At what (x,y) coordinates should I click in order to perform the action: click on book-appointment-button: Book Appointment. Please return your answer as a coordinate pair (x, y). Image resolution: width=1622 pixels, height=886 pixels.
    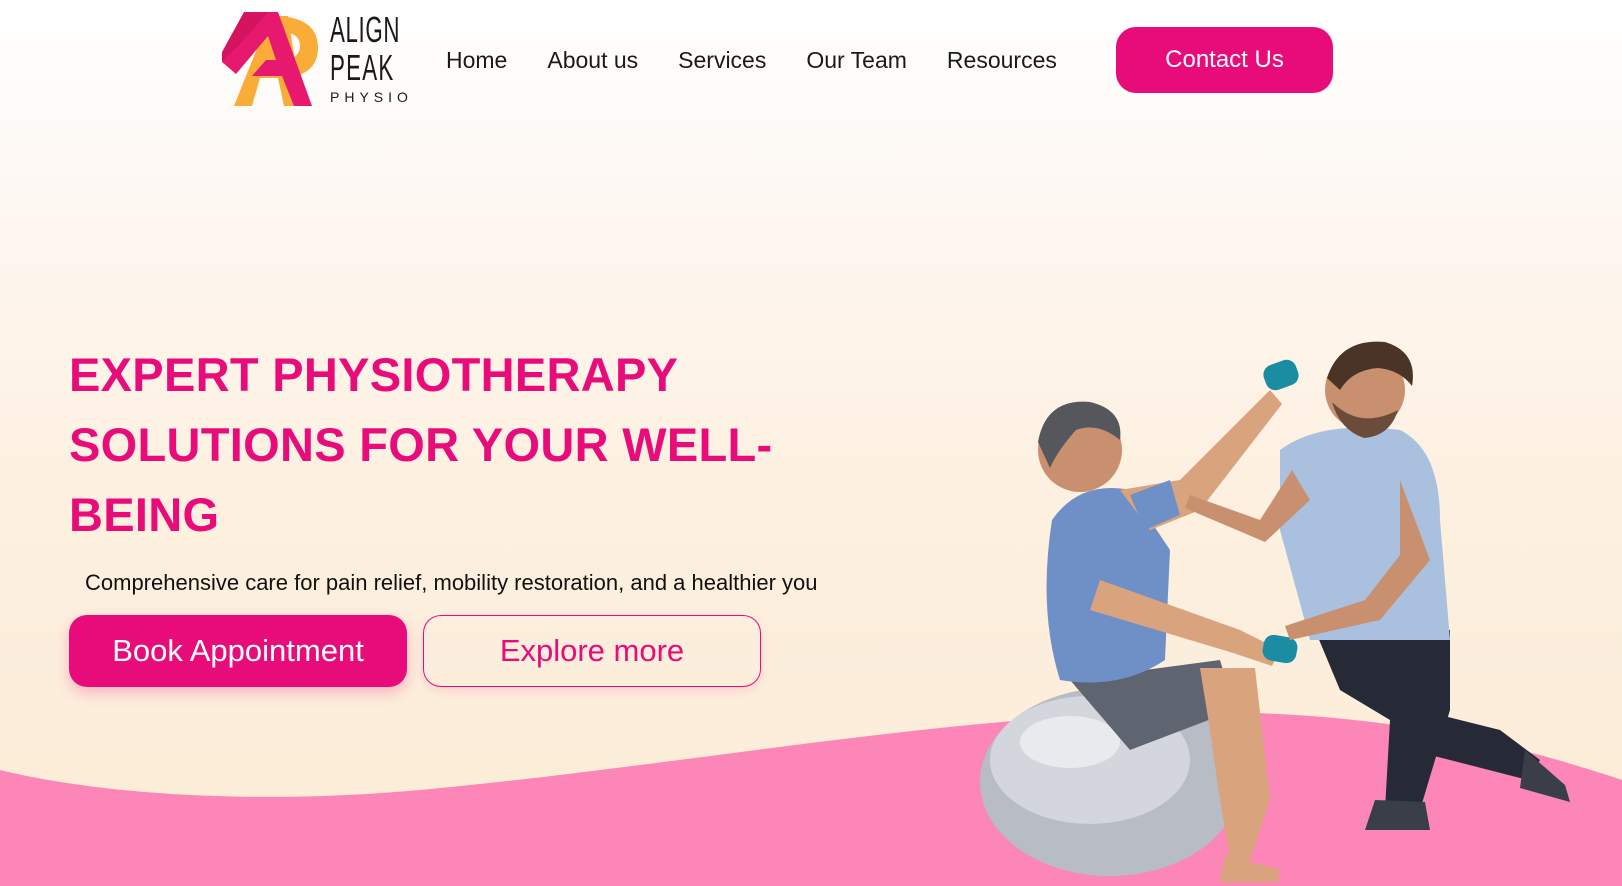
    Looking at the image, I should click on (238, 651).